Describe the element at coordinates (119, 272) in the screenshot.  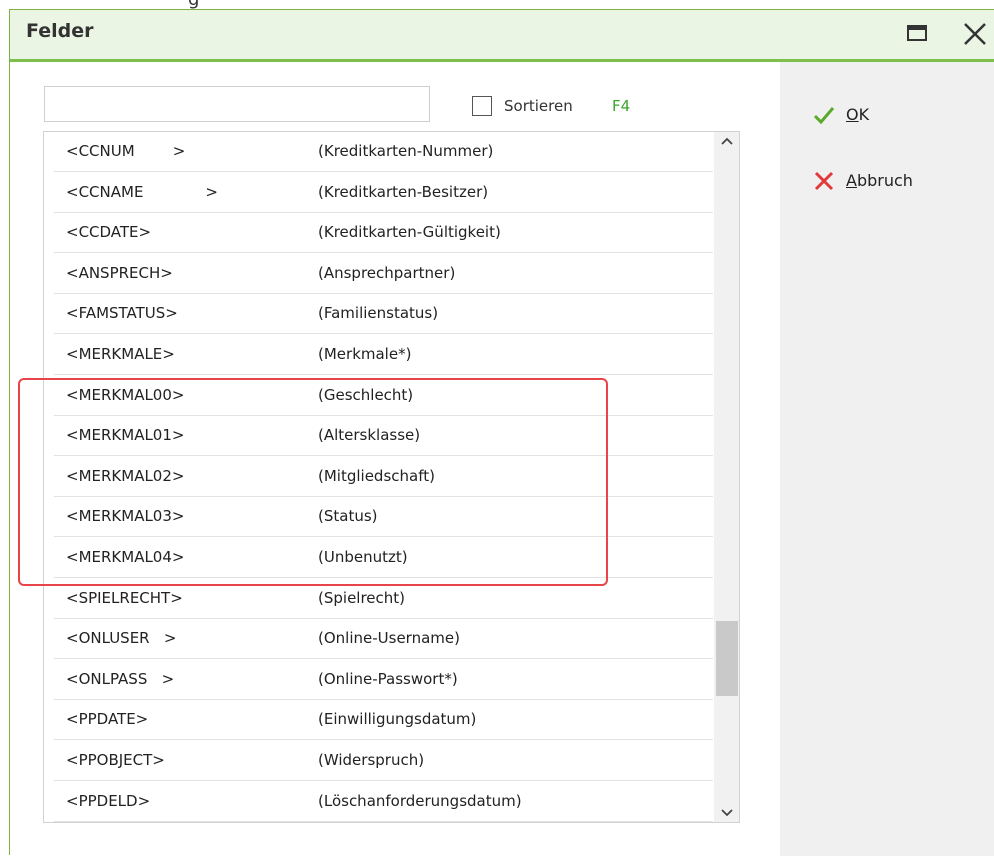
I see `field-code: <ANSPRECH>` at that location.